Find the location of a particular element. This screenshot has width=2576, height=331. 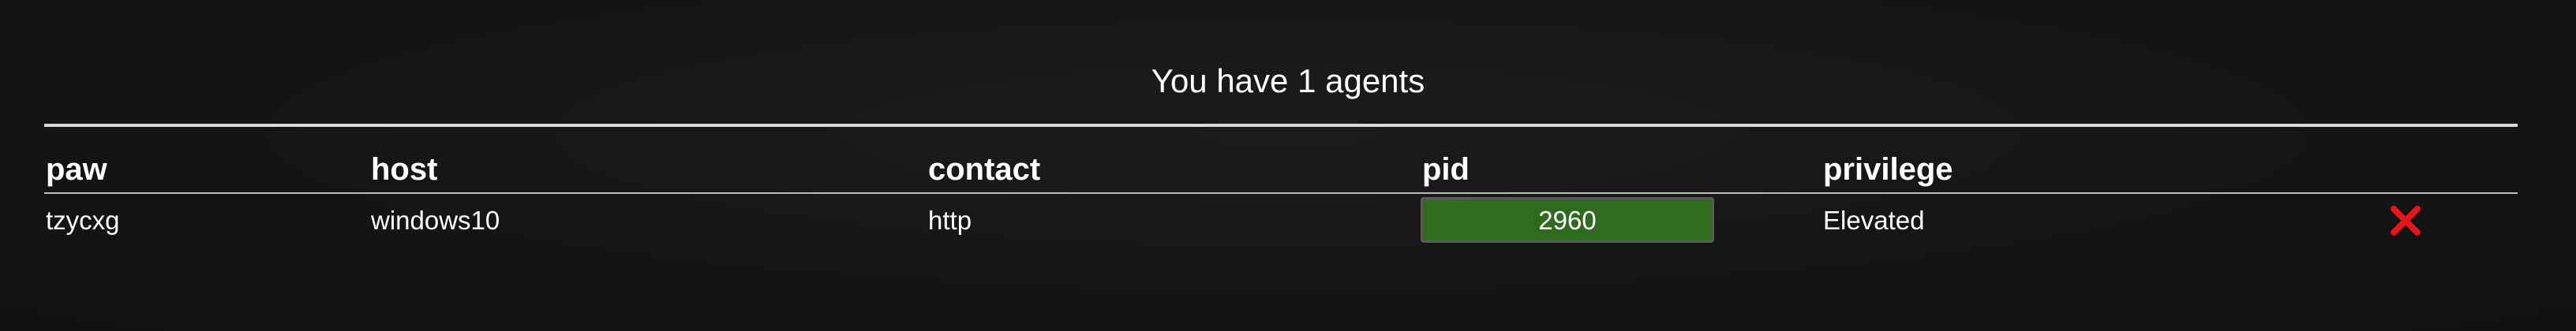

column-header-pid: pid is located at coordinates (1446, 169).